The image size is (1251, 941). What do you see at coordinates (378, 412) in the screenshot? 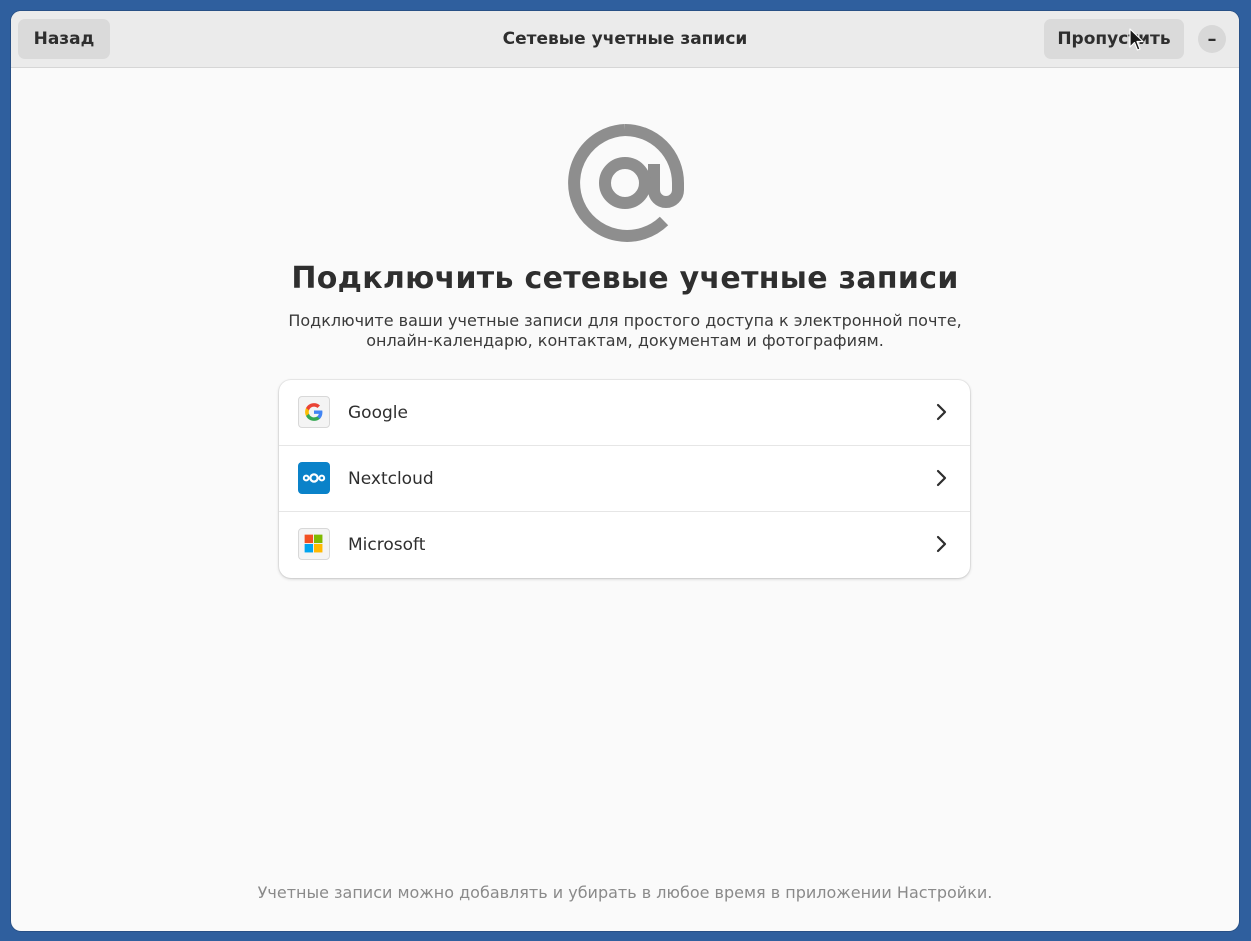
I see `provider-label: Google` at bounding box center [378, 412].